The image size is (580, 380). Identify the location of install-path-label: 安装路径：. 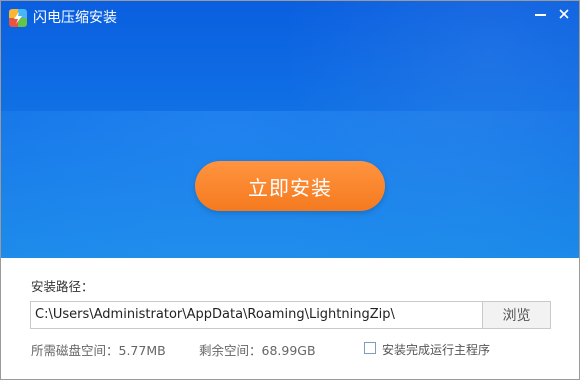
(62, 286).